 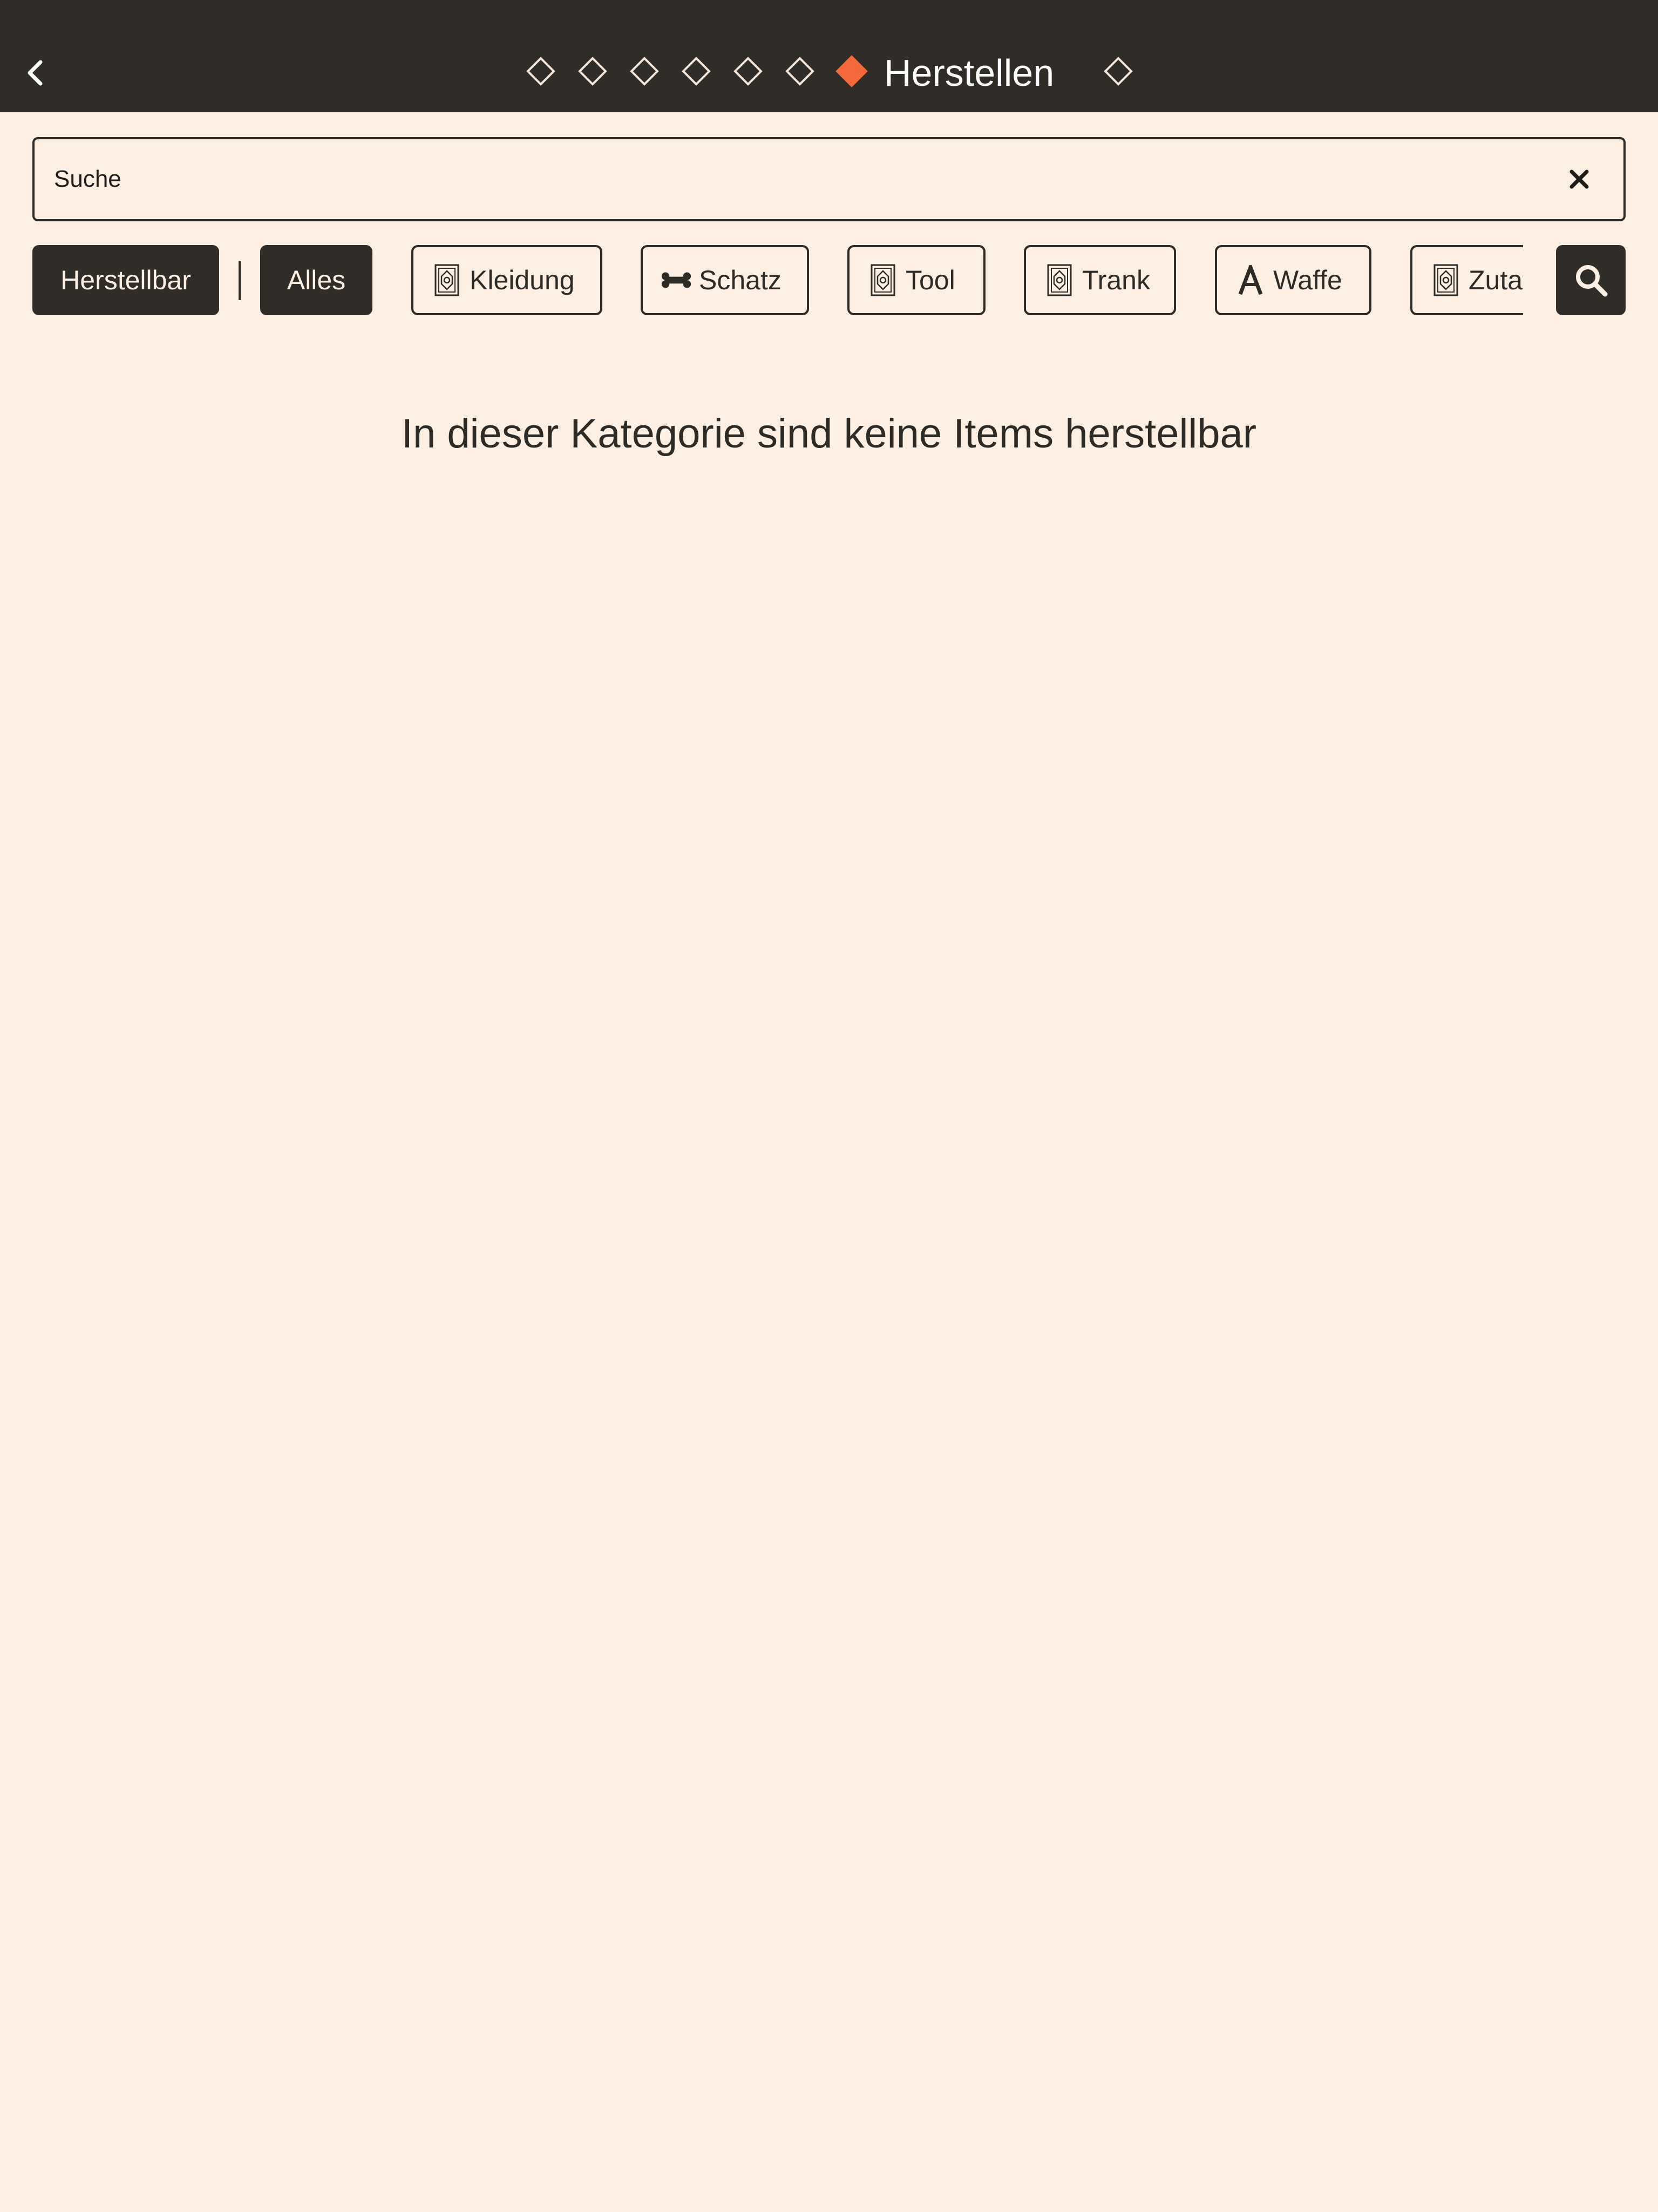 I want to click on chip-label: Zutat, so click(x=1496, y=280).